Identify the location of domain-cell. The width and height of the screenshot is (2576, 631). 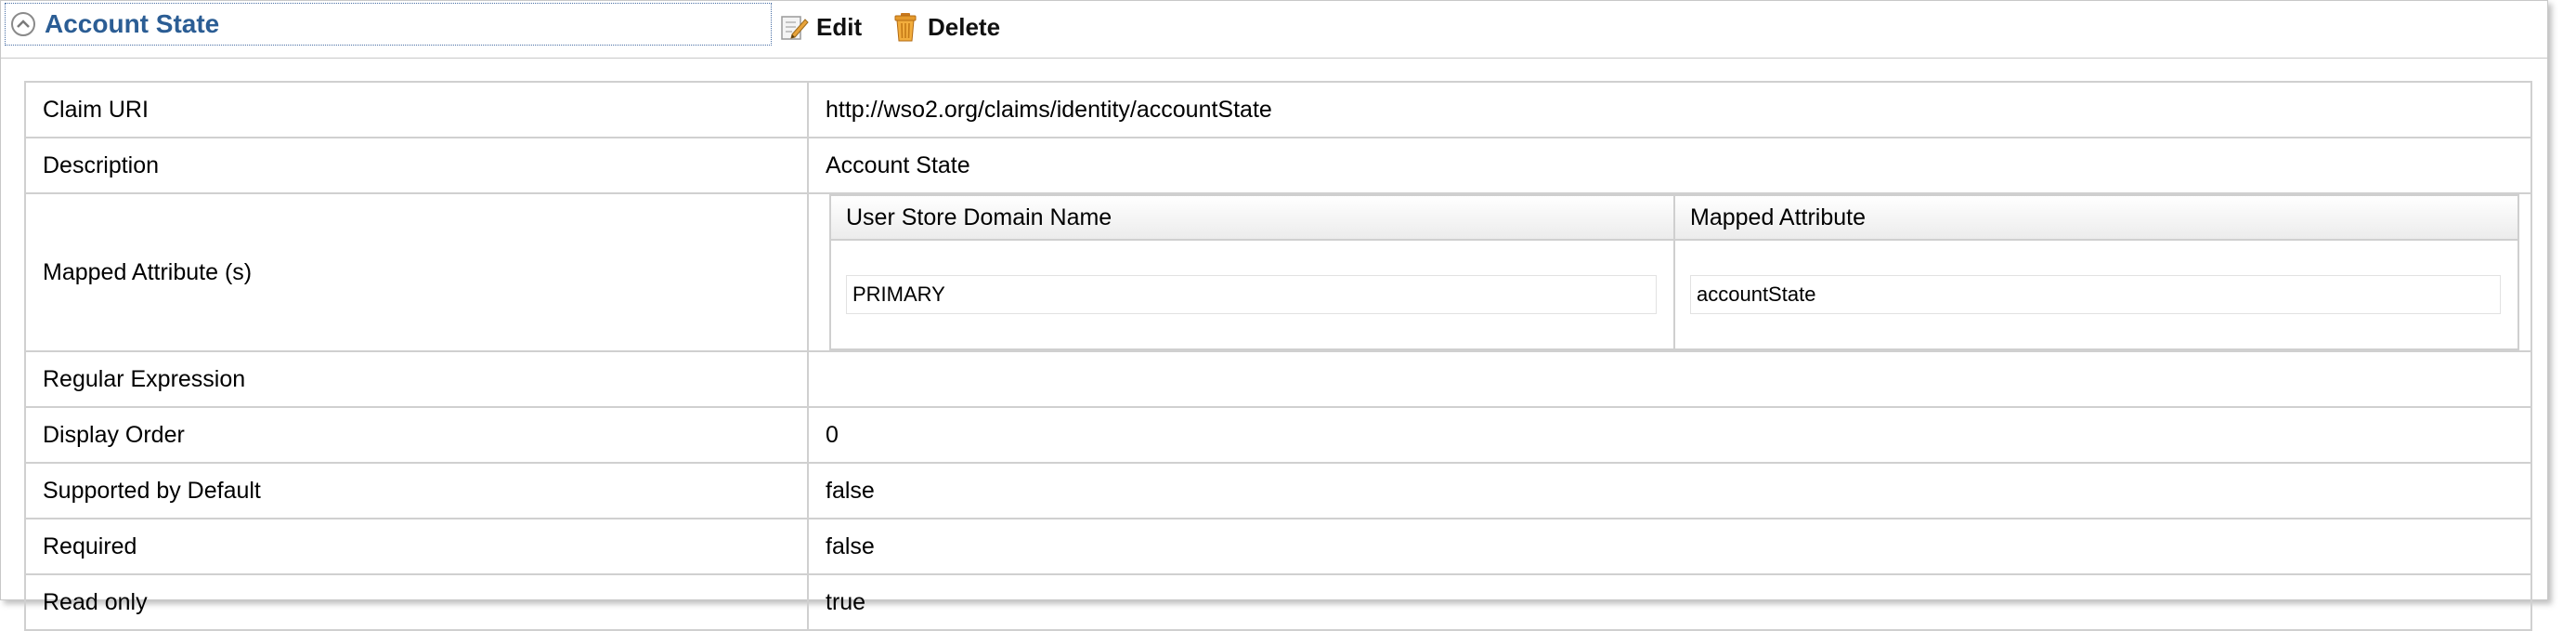
(1252, 295).